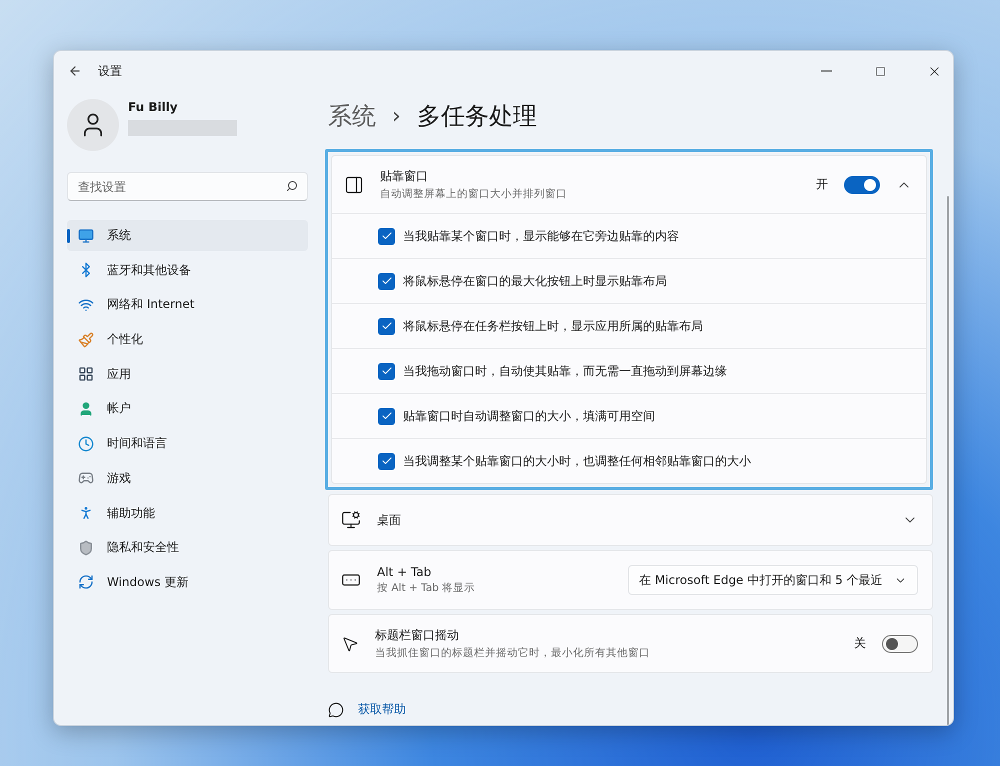  I want to click on nav-item: 游戏, so click(187, 478).